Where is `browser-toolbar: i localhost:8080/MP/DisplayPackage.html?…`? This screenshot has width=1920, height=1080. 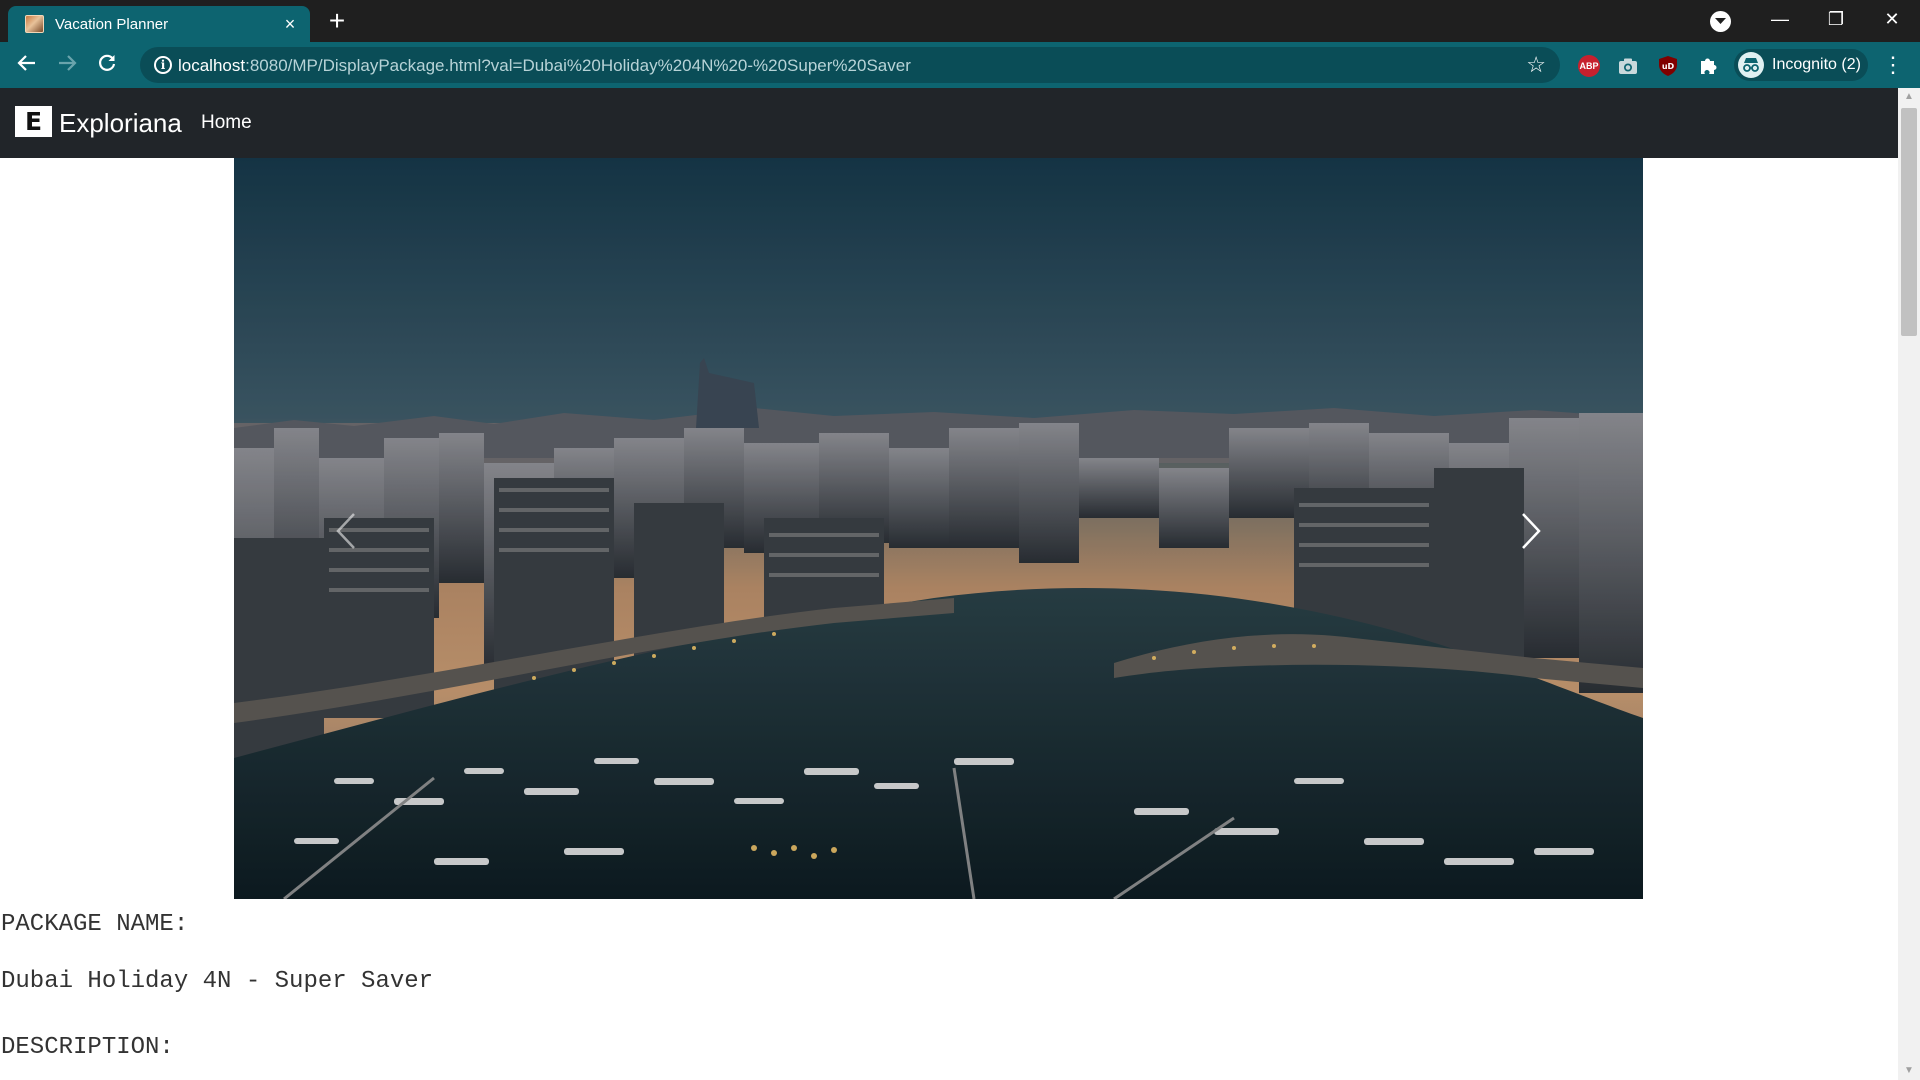
browser-toolbar: i localhost:8080/MP/DisplayPackage.html?… is located at coordinates (960, 65).